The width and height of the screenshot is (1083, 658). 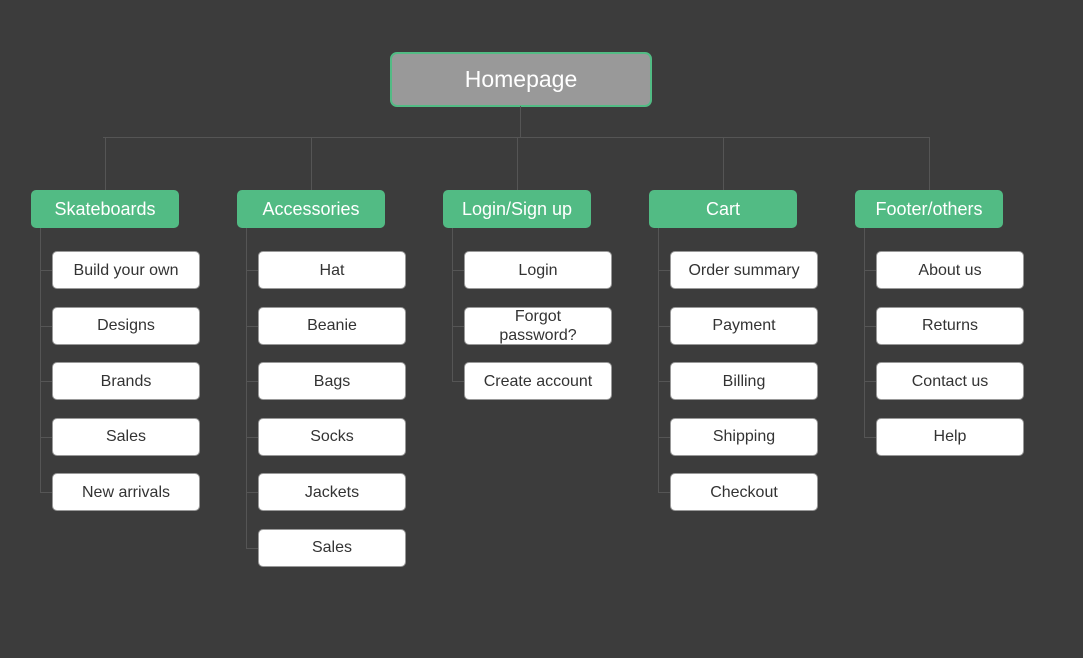 I want to click on list-item: Designs, so click(x=126, y=325).